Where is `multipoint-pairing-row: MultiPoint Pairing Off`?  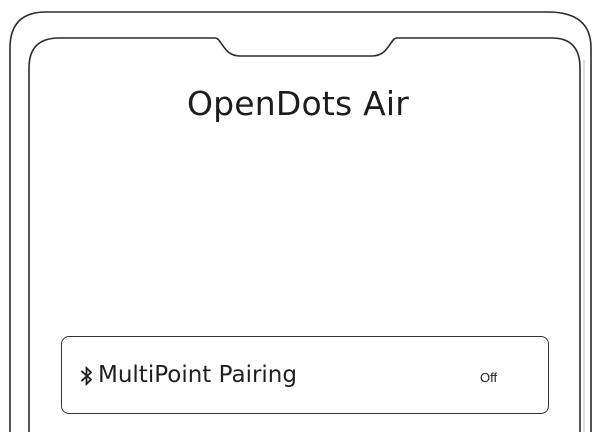
multipoint-pairing-row: MultiPoint Pairing Off is located at coordinates (305, 375).